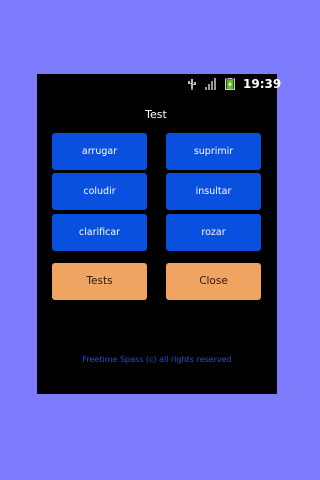  I want to click on word-button-arrugar: arrugar, so click(99, 151).